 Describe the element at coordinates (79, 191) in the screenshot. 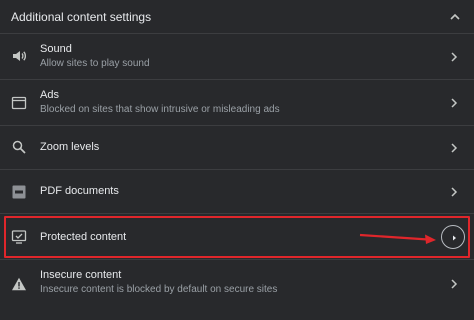

I see `row-title: PDF documents` at that location.